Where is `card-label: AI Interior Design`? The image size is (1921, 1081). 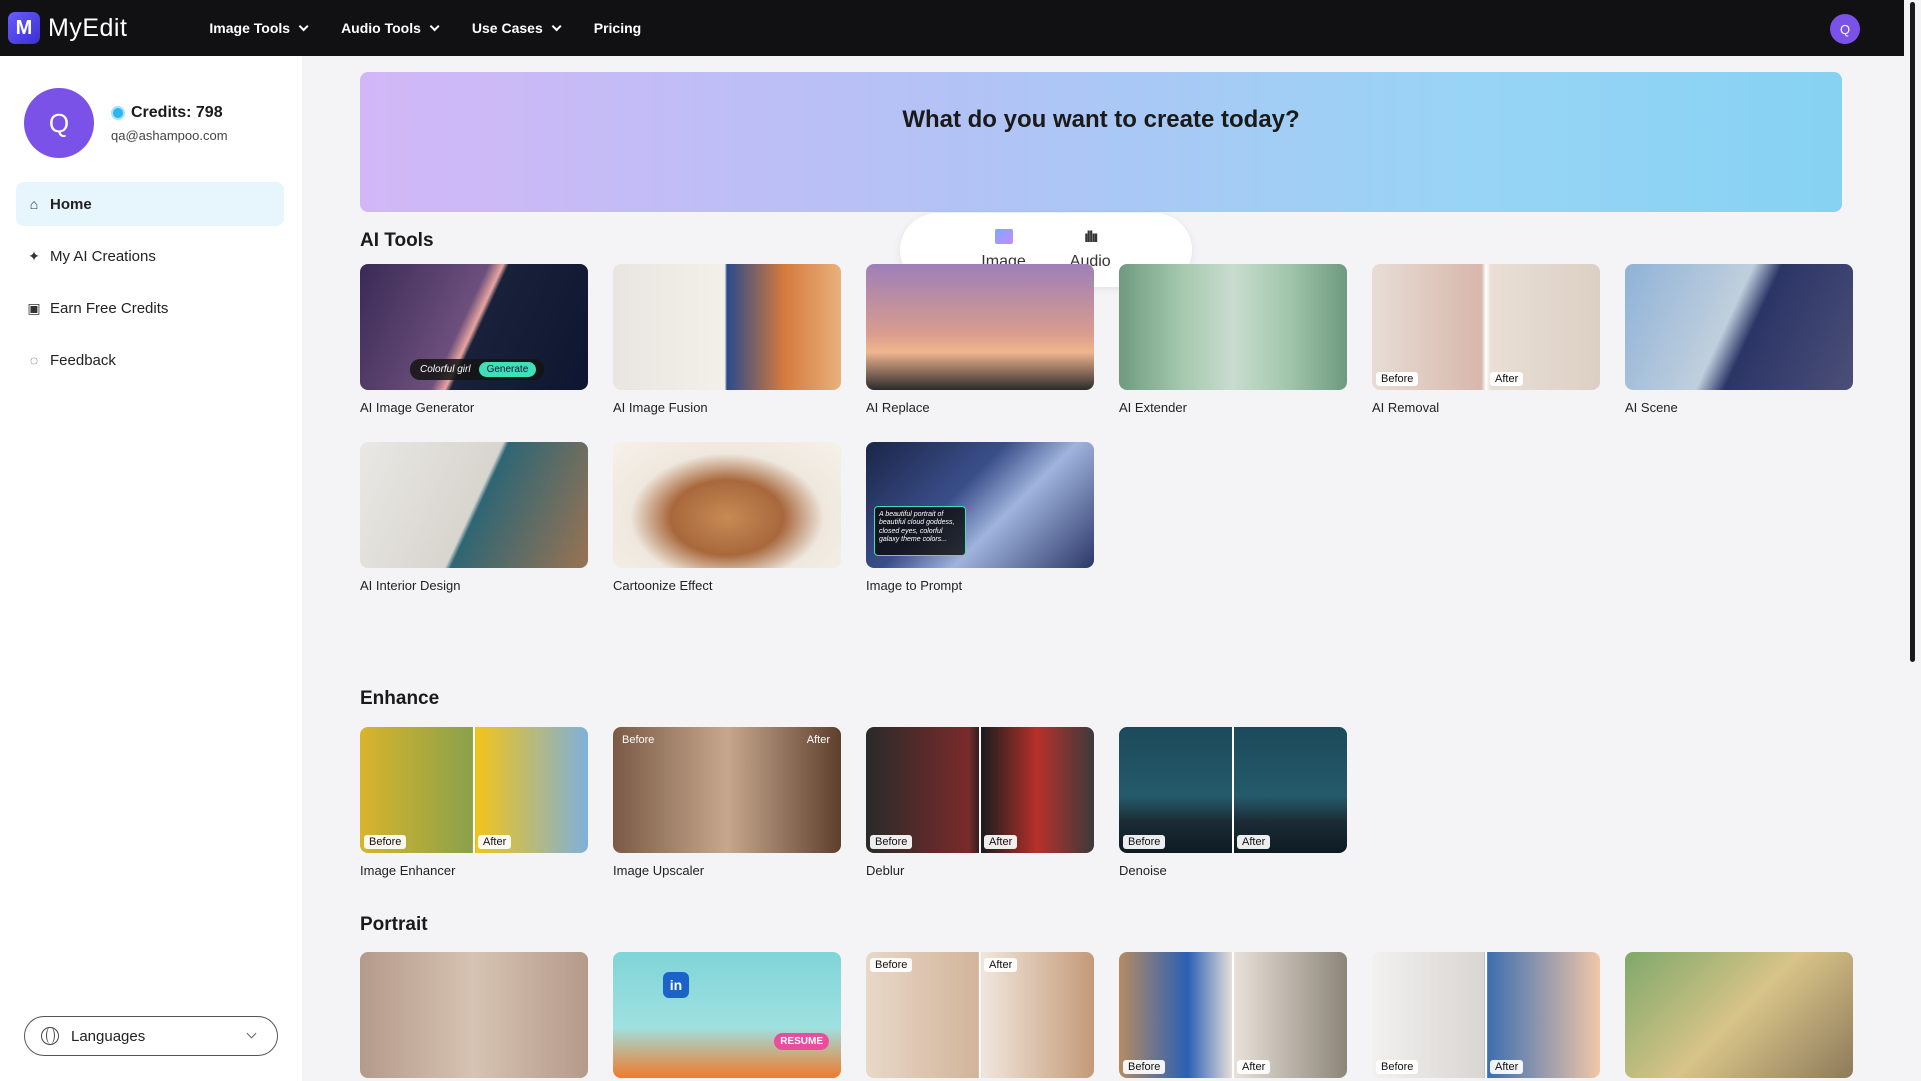
card-label: AI Interior Design is located at coordinates (410, 585).